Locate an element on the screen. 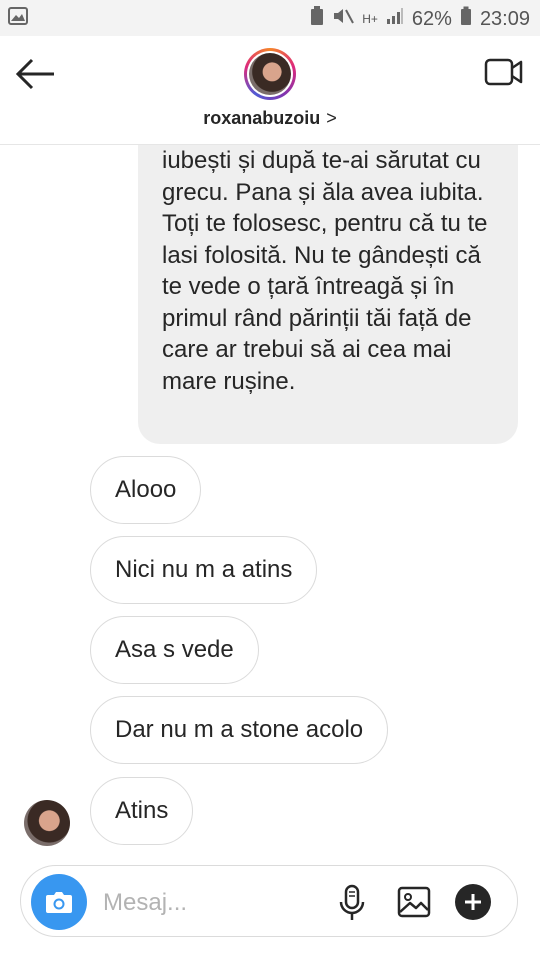 The height and width of the screenshot is (960, 540). arrow-left-icon is located at coordinates (34, 74).